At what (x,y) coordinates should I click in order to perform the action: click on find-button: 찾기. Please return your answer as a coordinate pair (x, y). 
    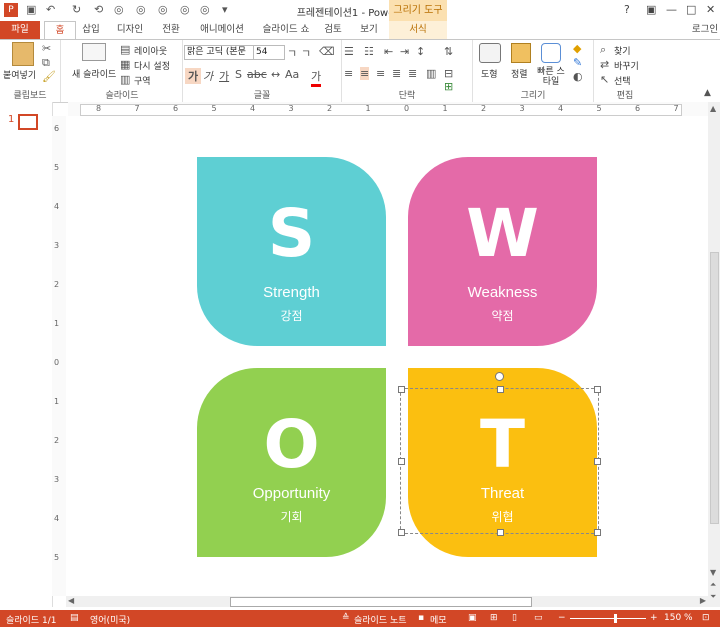
    Looking at the image, I should click on (622, 50).